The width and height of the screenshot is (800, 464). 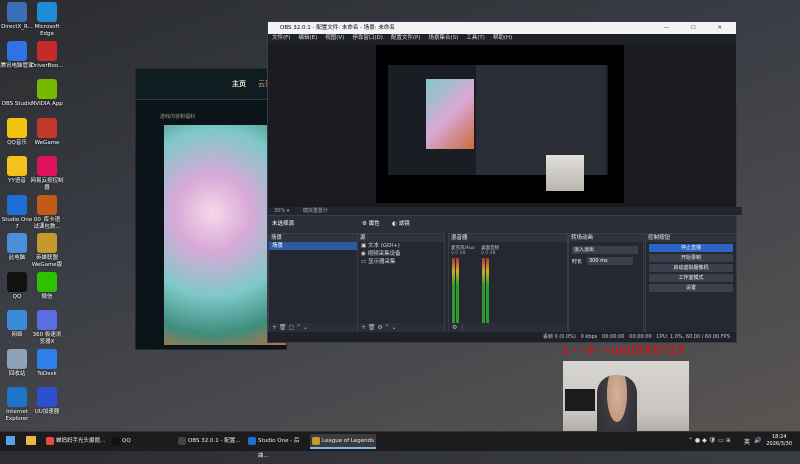 I want to click on mic-level: 0.0 dB, so click(x=458, y=253).